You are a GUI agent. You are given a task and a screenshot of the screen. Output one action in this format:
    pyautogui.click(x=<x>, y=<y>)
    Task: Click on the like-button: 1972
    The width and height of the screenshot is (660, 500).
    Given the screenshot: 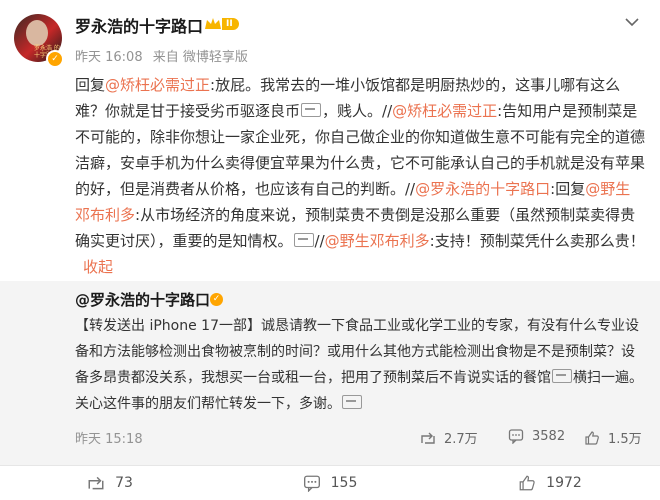 What is the action you would take?
    pyautogui.click(x=550, y=483)
    